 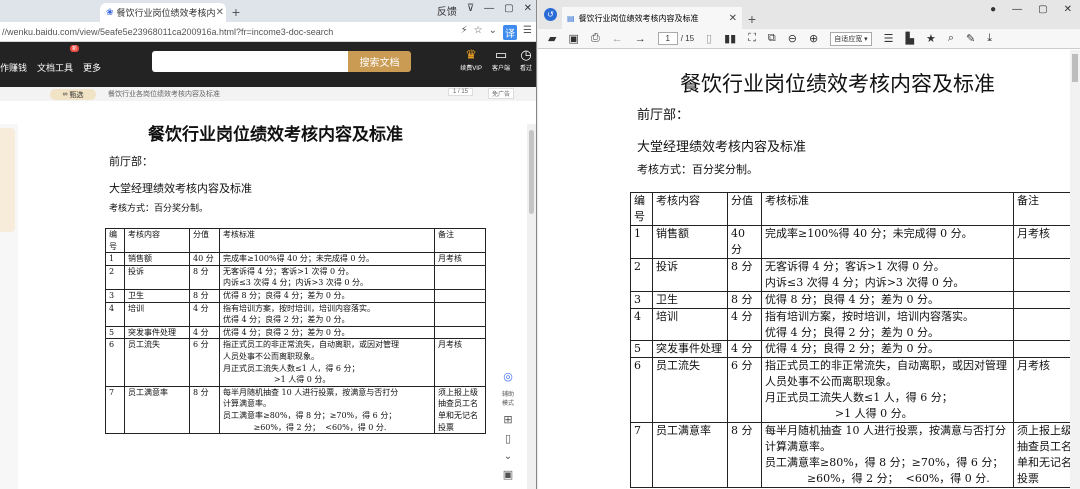 I want to click on nav-earn: 作赚钱, so click(x=13, y=67).